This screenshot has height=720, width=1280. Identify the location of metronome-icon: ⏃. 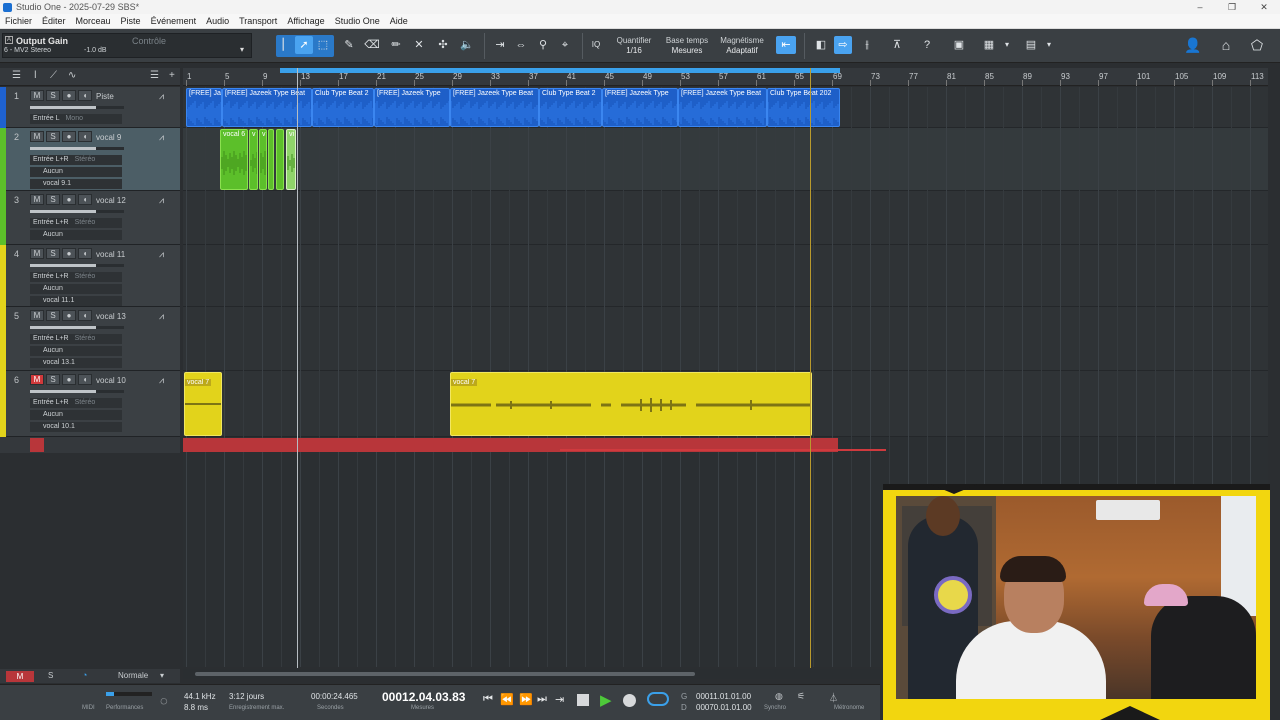
(833, 697).